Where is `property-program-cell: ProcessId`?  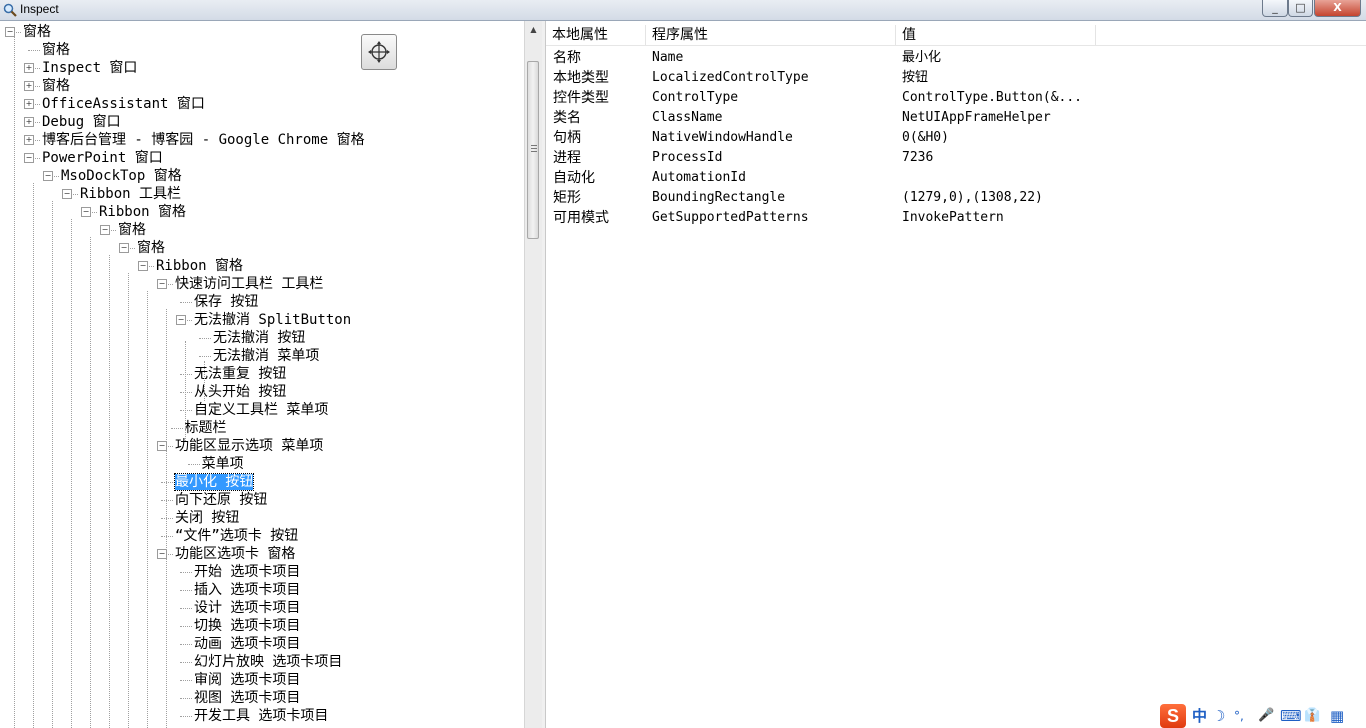 property-program-cell: ProcessId is located at coordinates (687, 158).